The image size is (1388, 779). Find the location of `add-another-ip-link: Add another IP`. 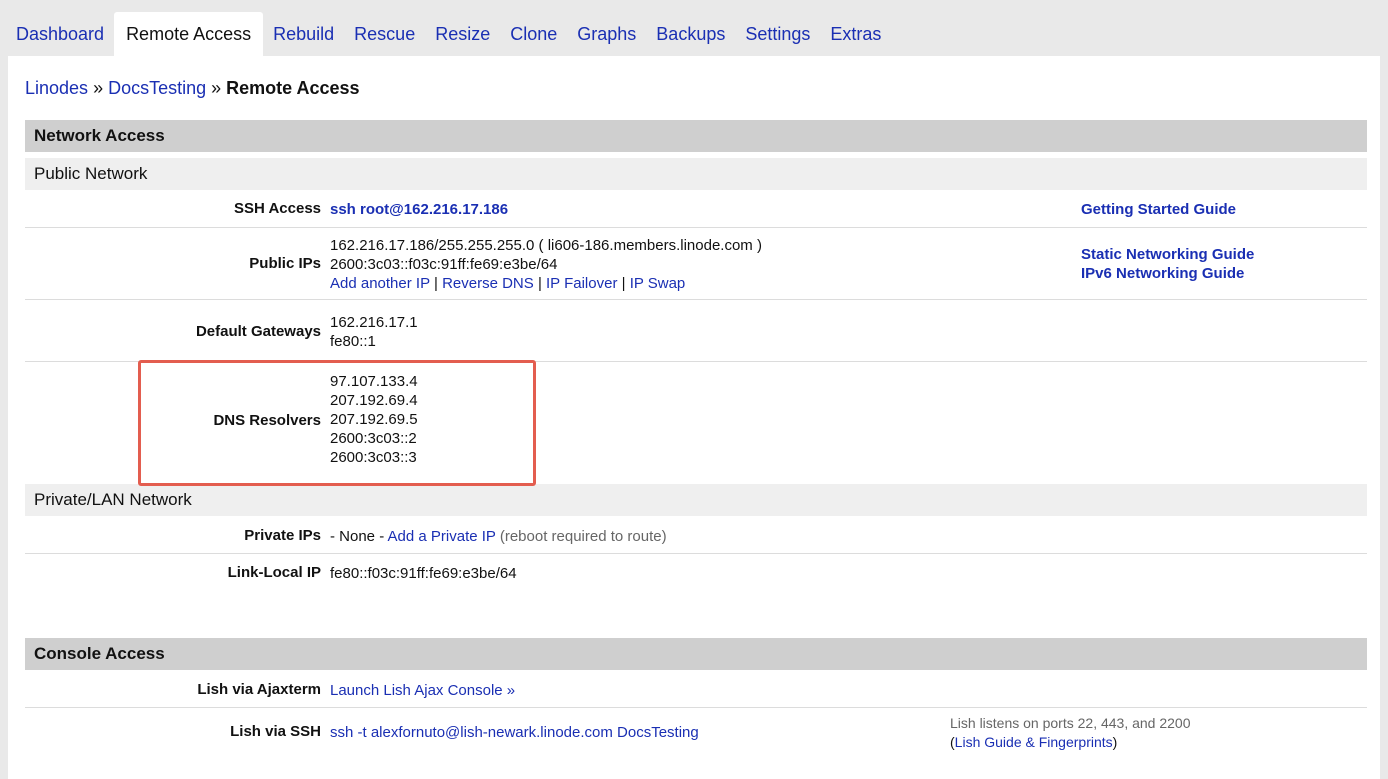

add-another-ip-link: Add another IP is located at coordinates (380, 283).